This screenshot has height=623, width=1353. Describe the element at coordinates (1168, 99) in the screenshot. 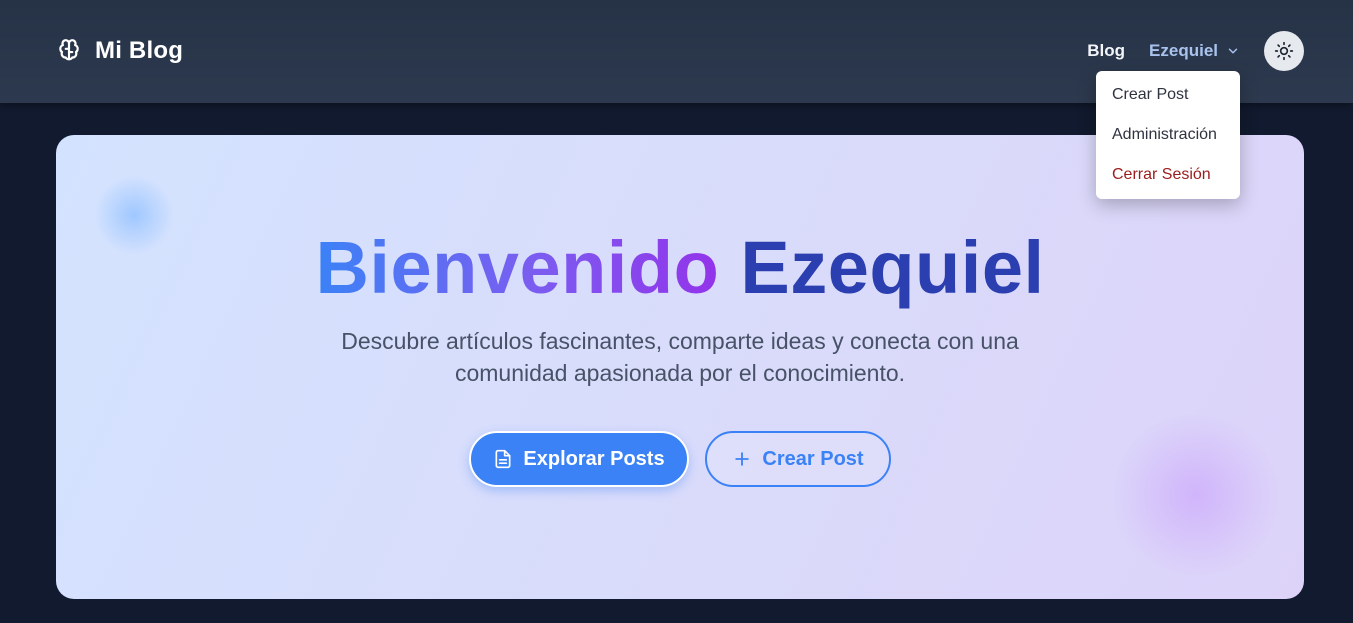

I see `menu-item-crear-post: Crear Post` at that location.